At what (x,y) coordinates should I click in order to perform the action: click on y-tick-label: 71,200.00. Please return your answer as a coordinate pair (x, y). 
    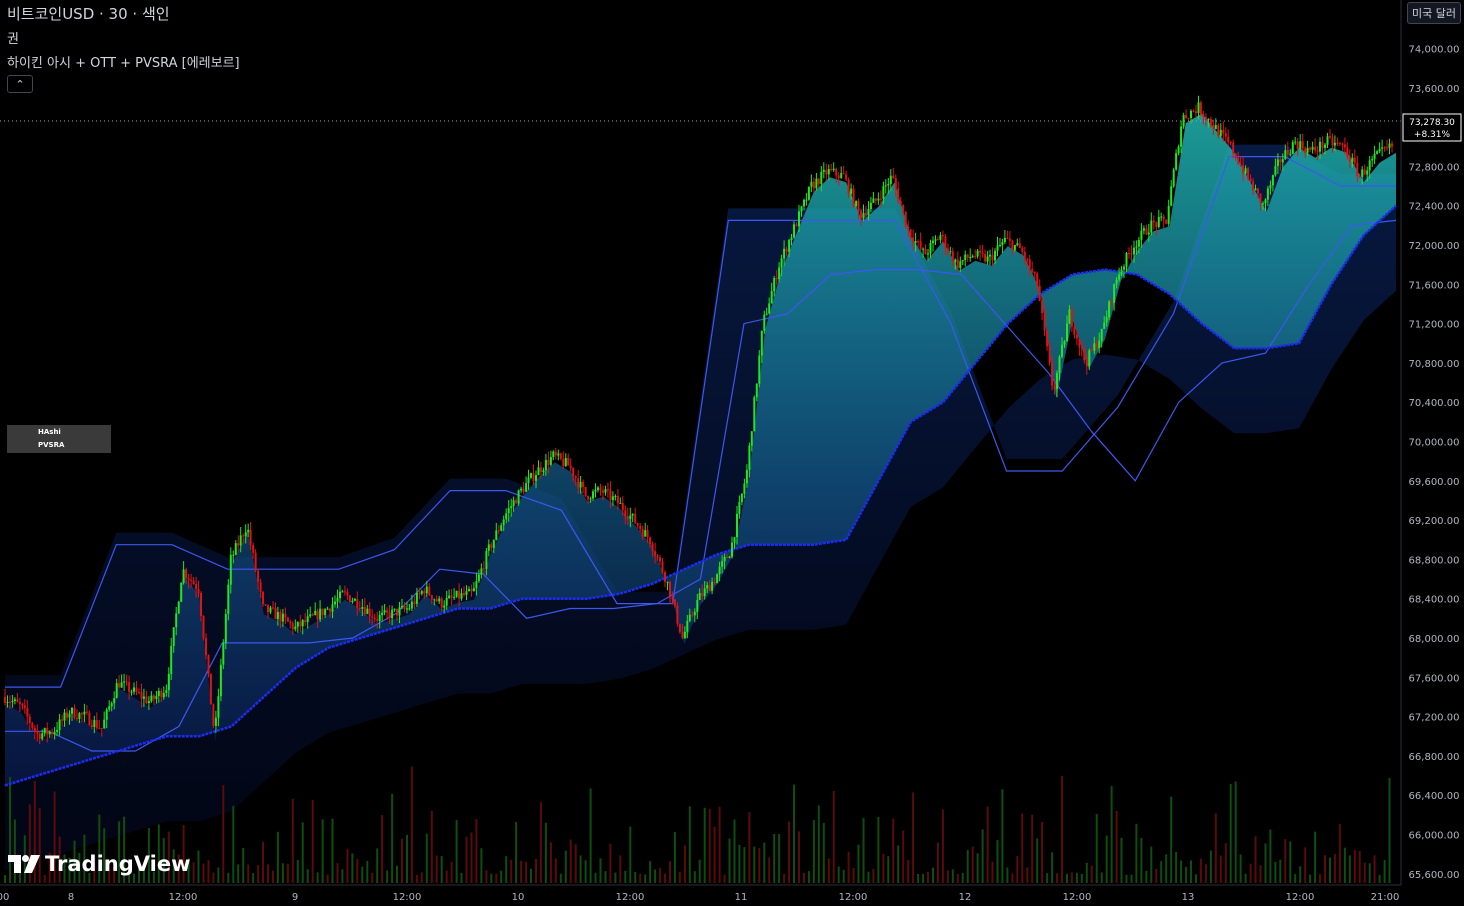
    Looking at the image, I should click on (1434, 325).